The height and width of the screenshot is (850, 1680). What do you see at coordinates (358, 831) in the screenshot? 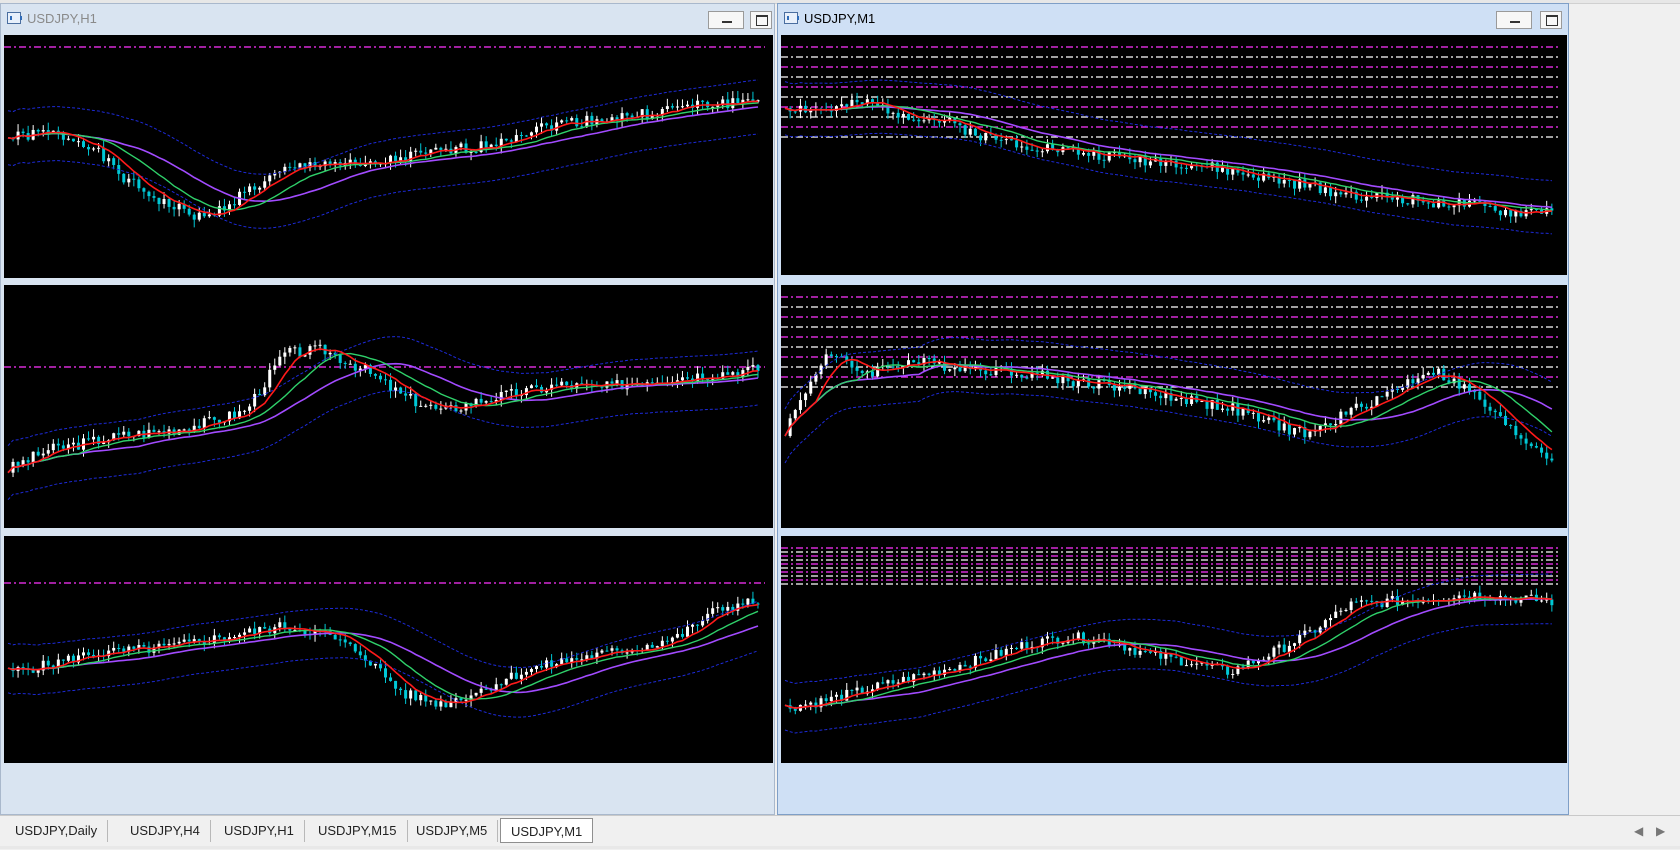
I see `tab-usdjpy-m15: USDJPY,M15` at bounding box center [358, 831].